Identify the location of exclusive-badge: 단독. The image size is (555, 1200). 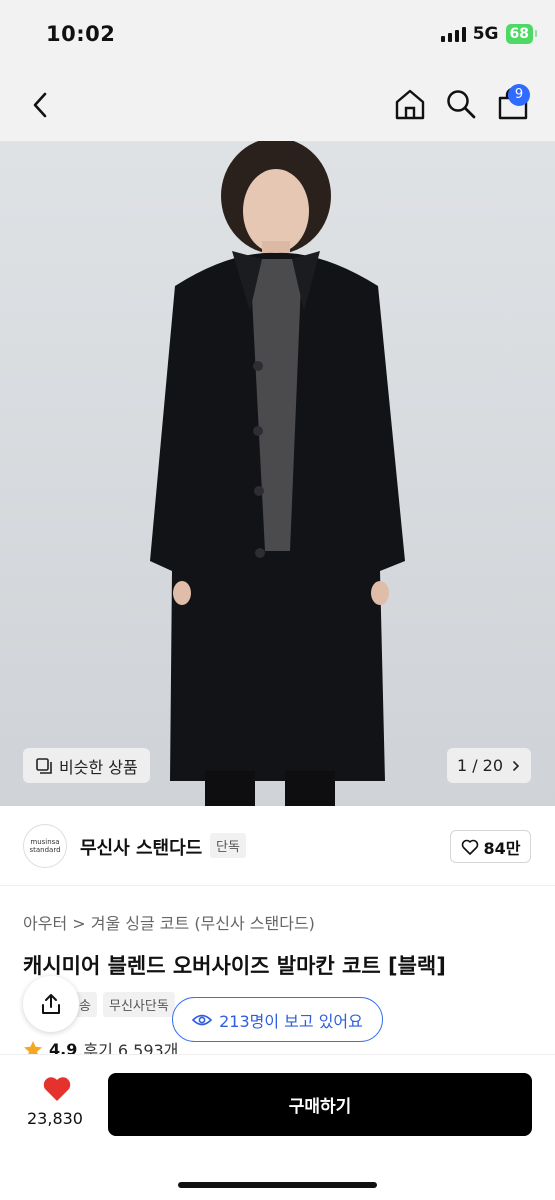
(228, 845).